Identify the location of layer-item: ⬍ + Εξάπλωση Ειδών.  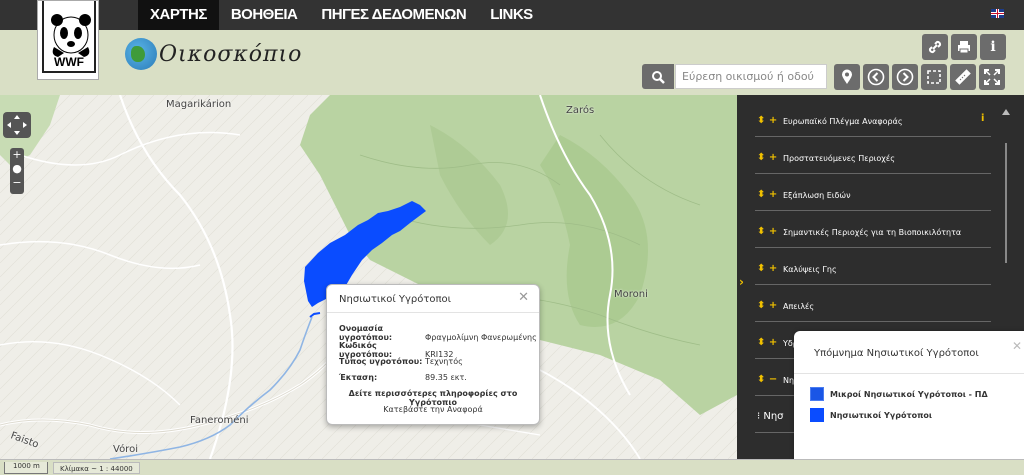
(873, 192).